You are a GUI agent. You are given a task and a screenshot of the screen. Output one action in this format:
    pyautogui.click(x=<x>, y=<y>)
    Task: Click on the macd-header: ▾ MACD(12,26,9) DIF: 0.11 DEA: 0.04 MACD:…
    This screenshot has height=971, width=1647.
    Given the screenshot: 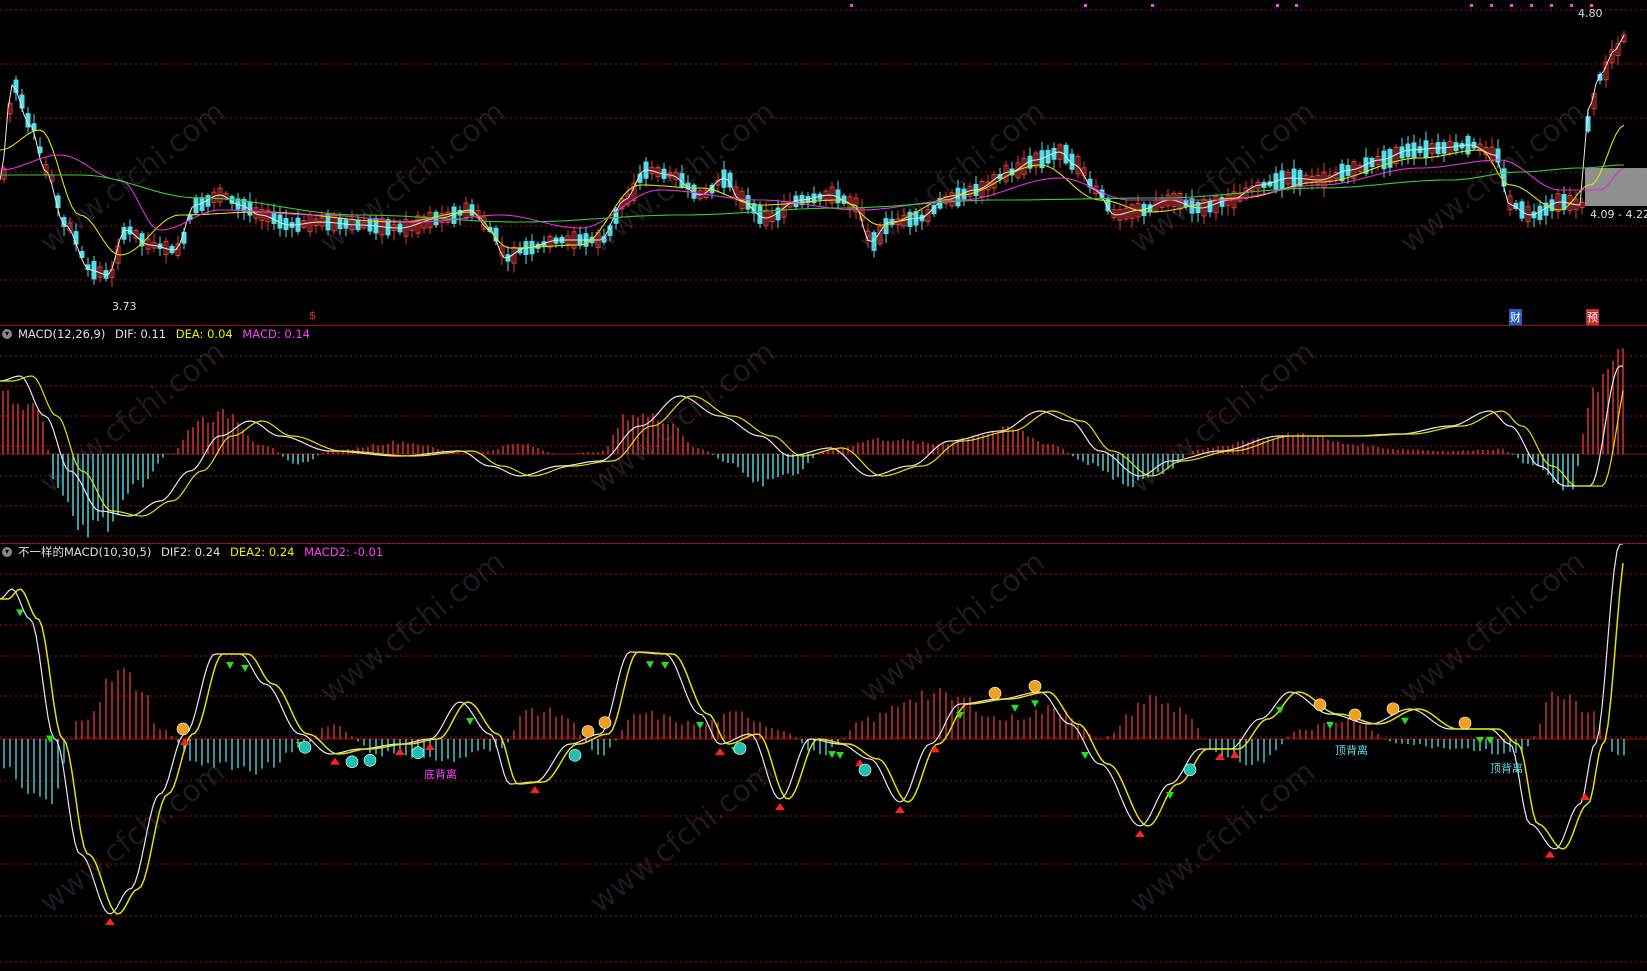 What is the action you would take?
    pyautogui.click(x=158, y=334)
    